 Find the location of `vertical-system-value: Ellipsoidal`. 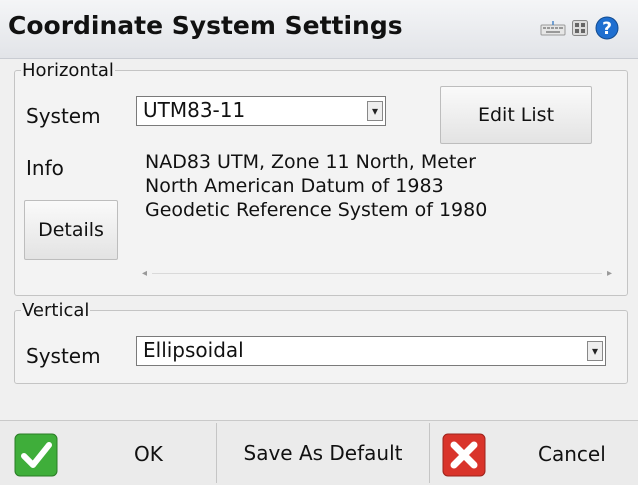

vertical-system-value: Ellipsoidal is located at coordinates (193, 350).